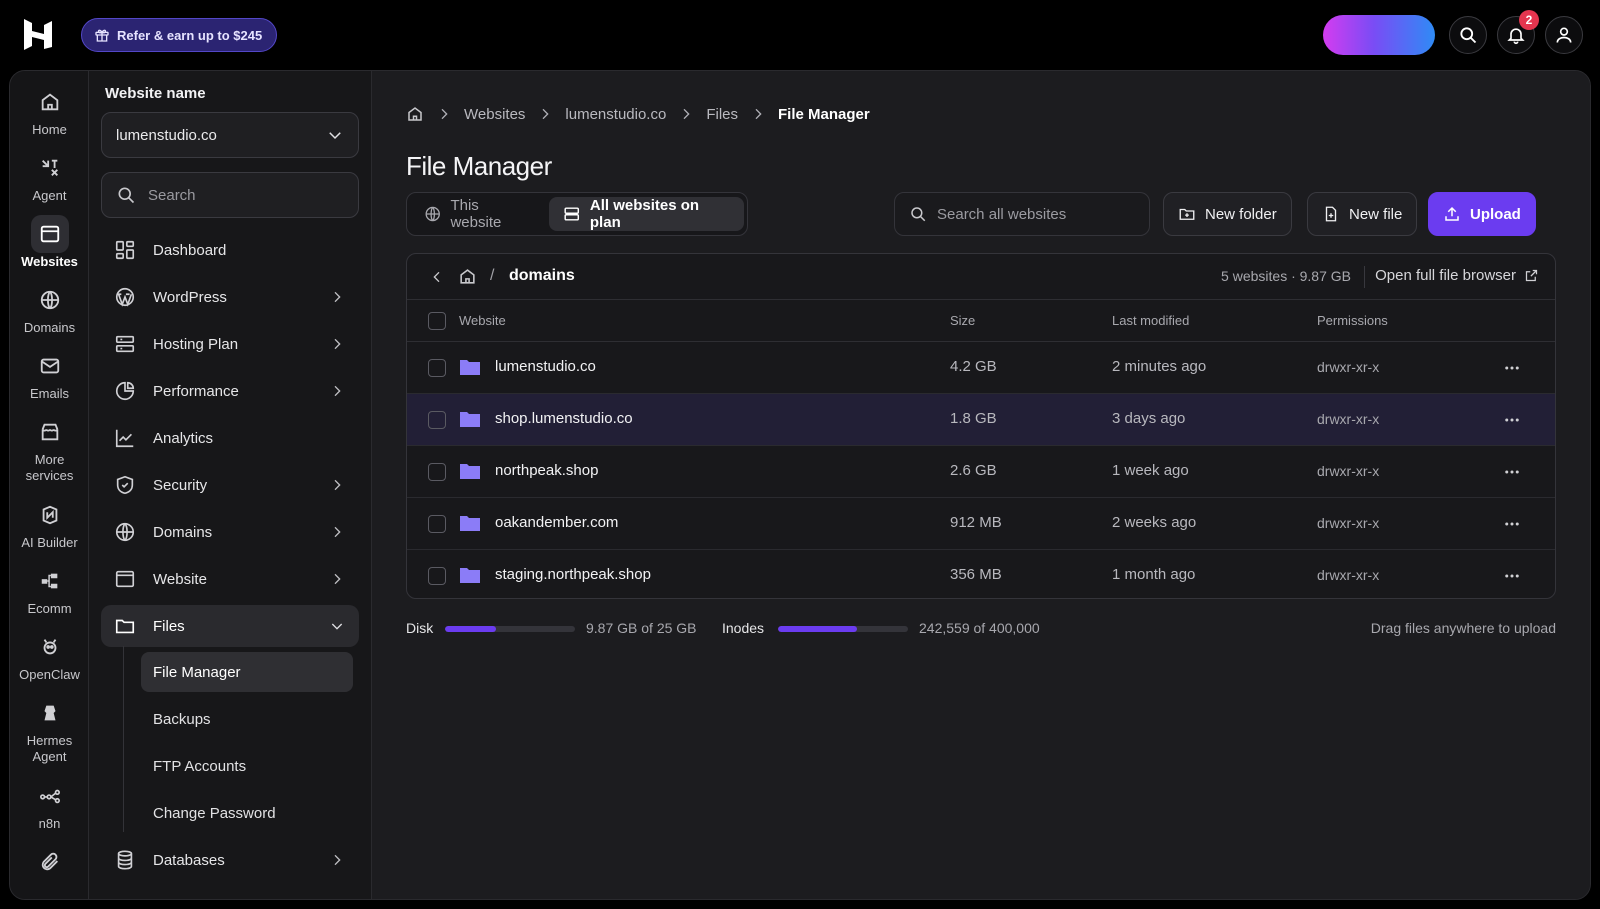 The width and height of the screenshot is (1600, 909). I want to click on hostinger-logo, so click(38, 34).